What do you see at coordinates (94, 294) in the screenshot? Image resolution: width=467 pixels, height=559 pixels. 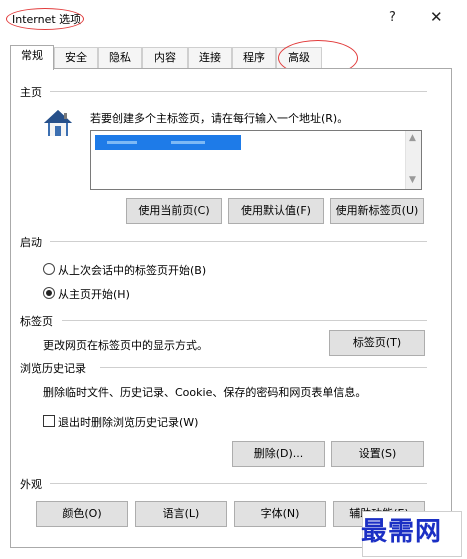 I see `home-page-label: 从主页开始(H)` at bounding box center [94, 294].